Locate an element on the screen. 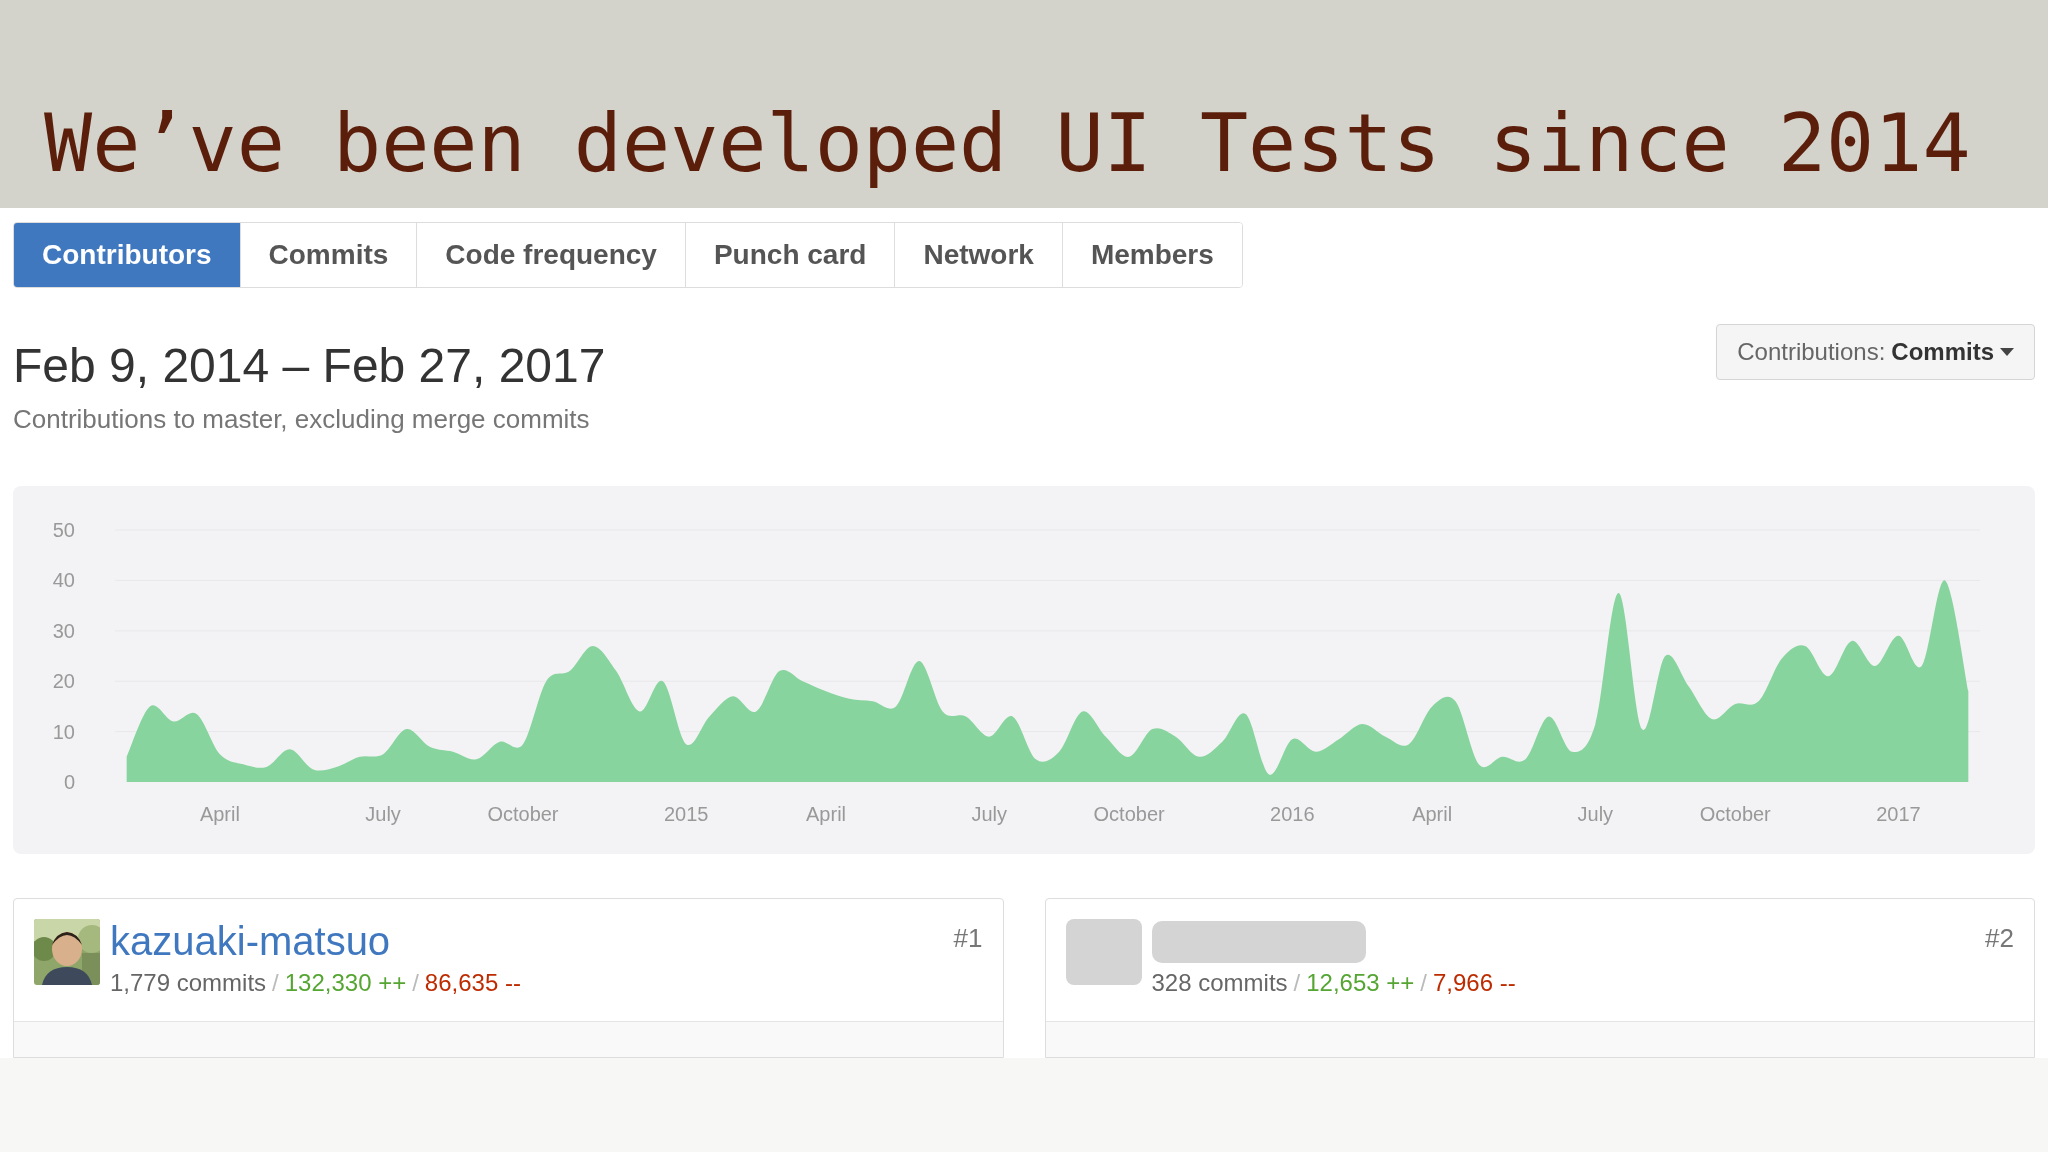  subheading: Contributions to master, excluding merge commits is located at coordinates (302, 419).